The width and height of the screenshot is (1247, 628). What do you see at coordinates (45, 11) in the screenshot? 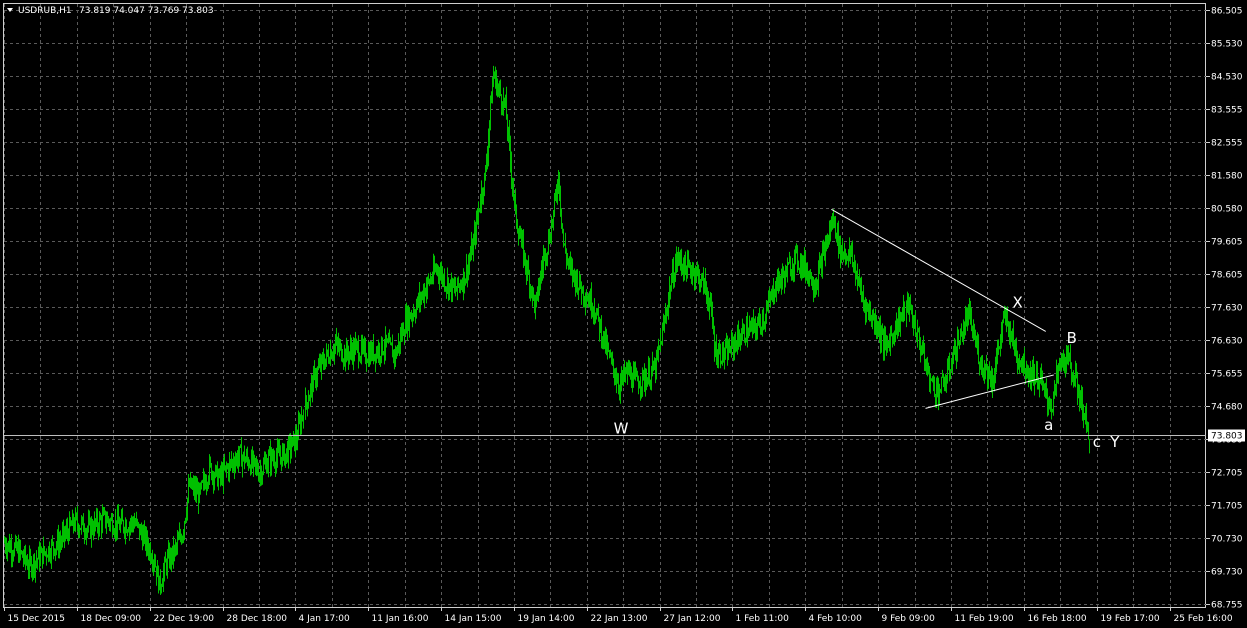
I see `symbol-title: USDRUB,H1` at bounding box center [45, 11].